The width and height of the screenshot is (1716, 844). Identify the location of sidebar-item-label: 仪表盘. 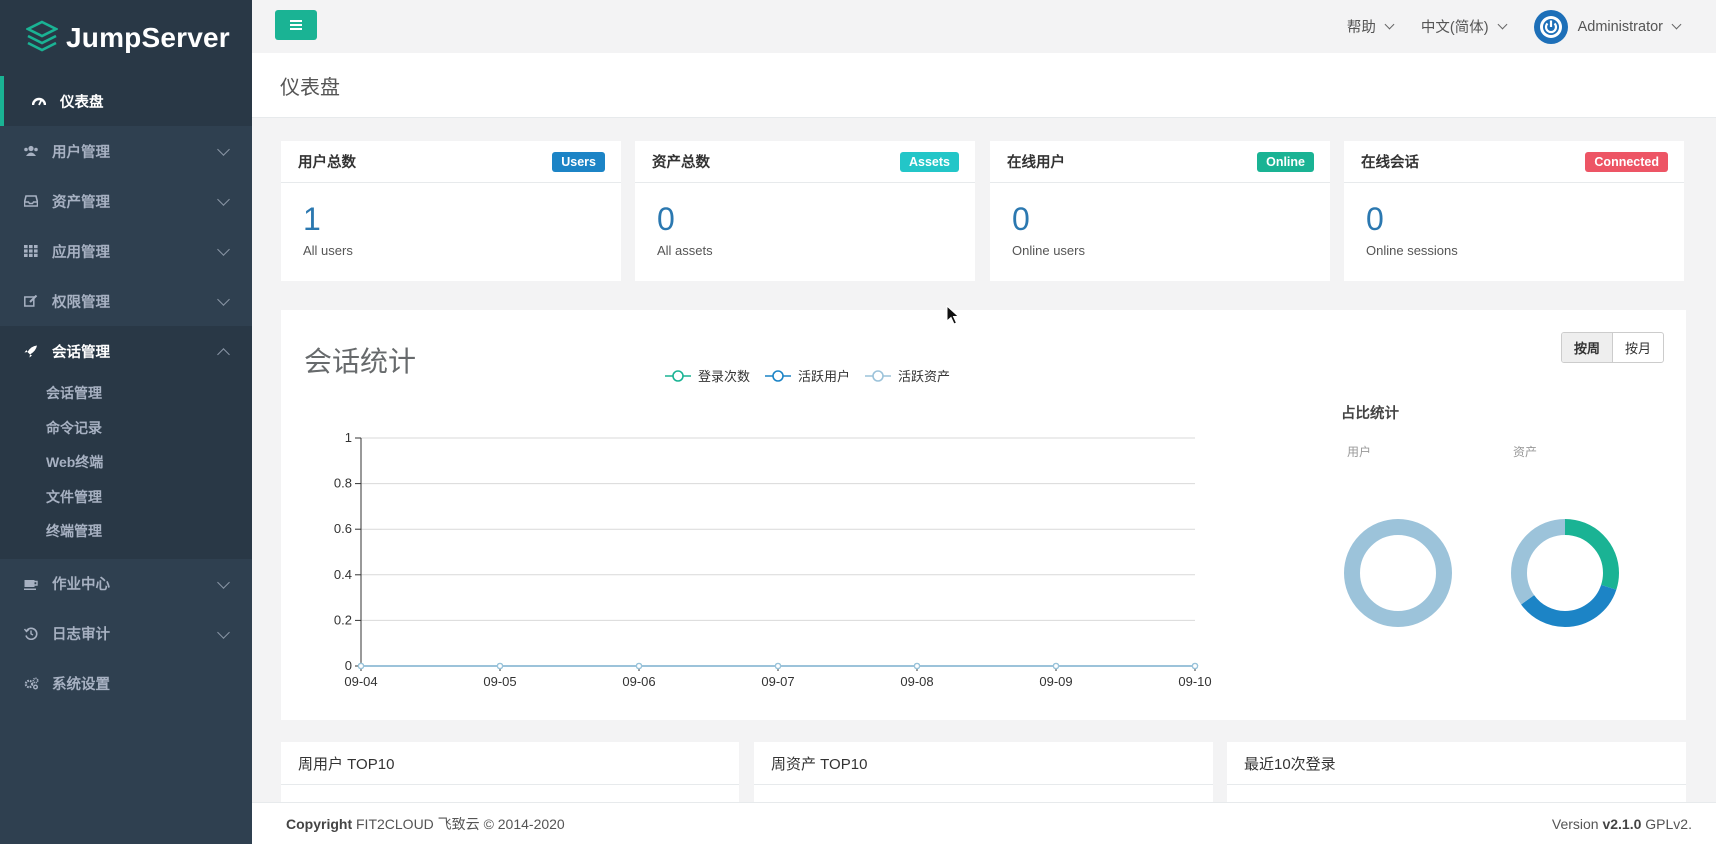
(82, 102).